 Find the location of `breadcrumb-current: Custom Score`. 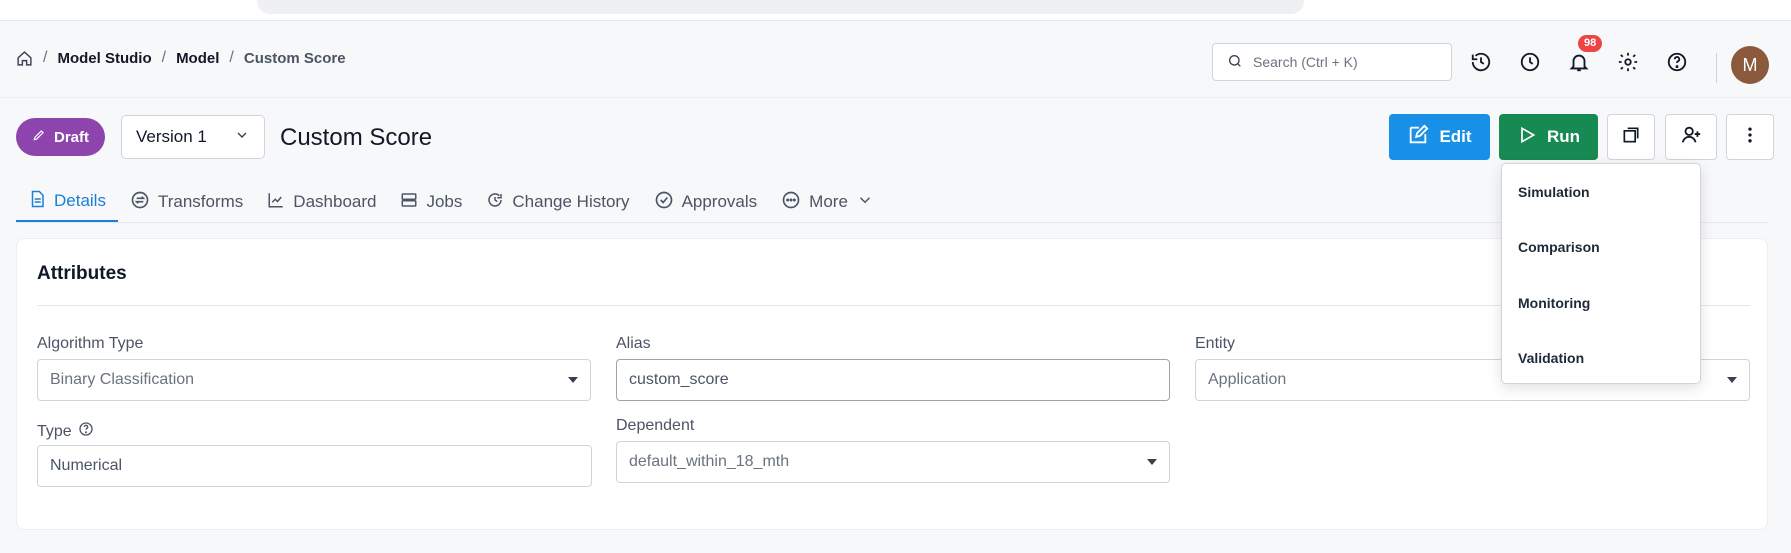

breadcrumb-current: Custom Score is located at coordinates (294, 58).